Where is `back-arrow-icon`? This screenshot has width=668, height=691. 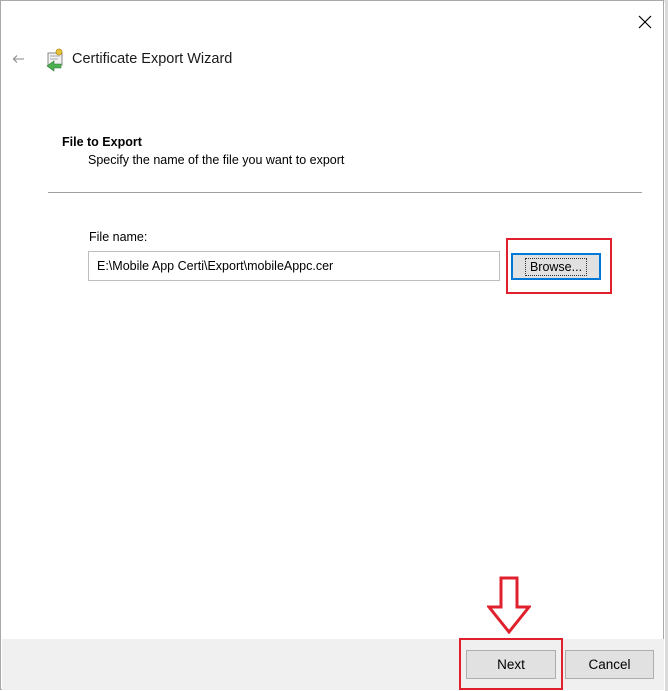 back-arrow-icon is located at coordinates (18, 59).